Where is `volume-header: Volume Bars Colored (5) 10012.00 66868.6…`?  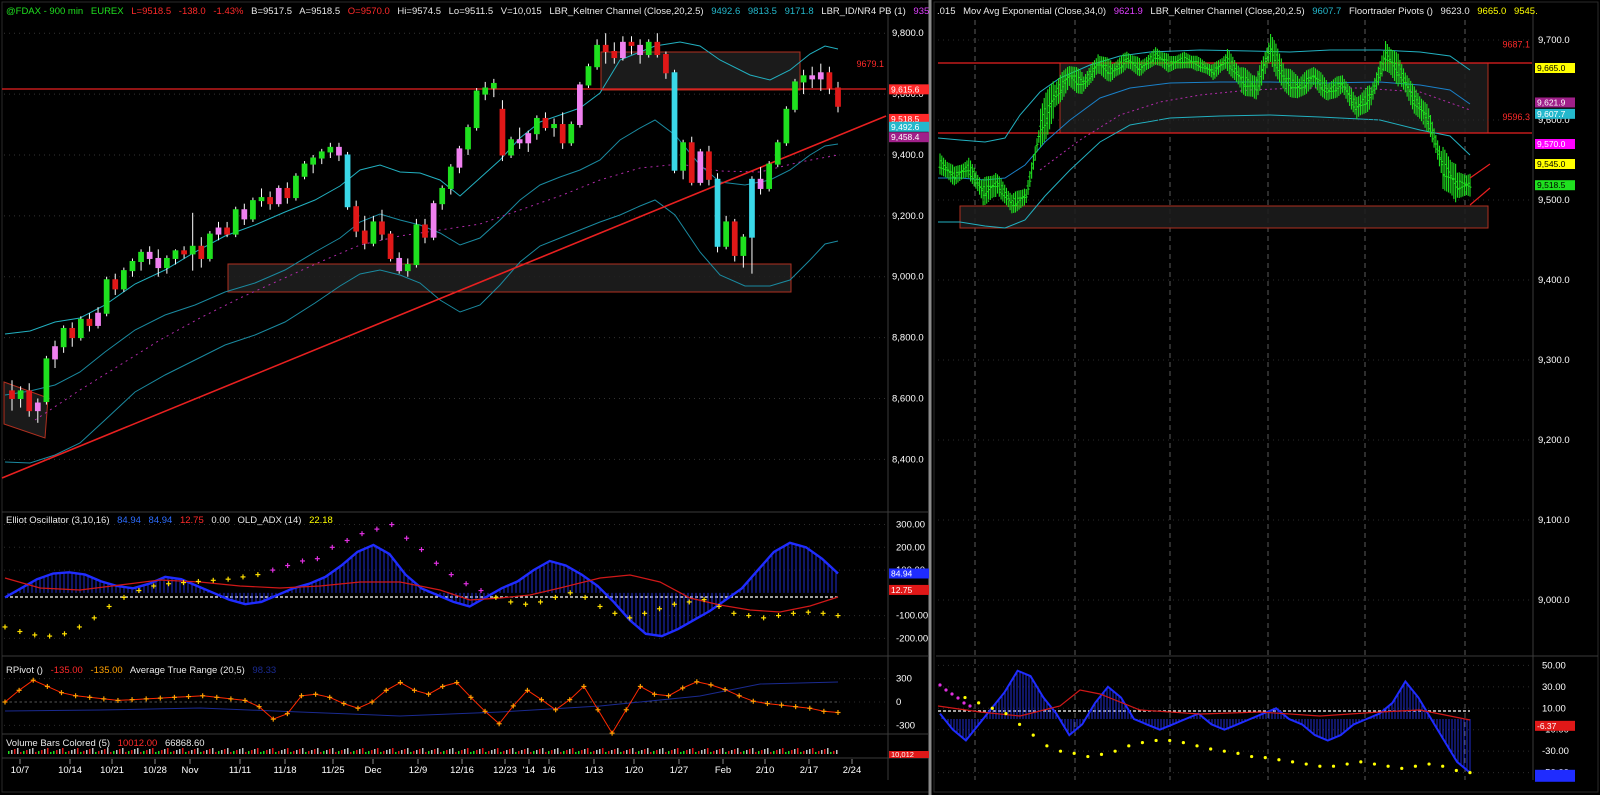 volume-header: Volume Bars Colored (5) 10012.00 66868.6… is located at coordinates (108, 743).